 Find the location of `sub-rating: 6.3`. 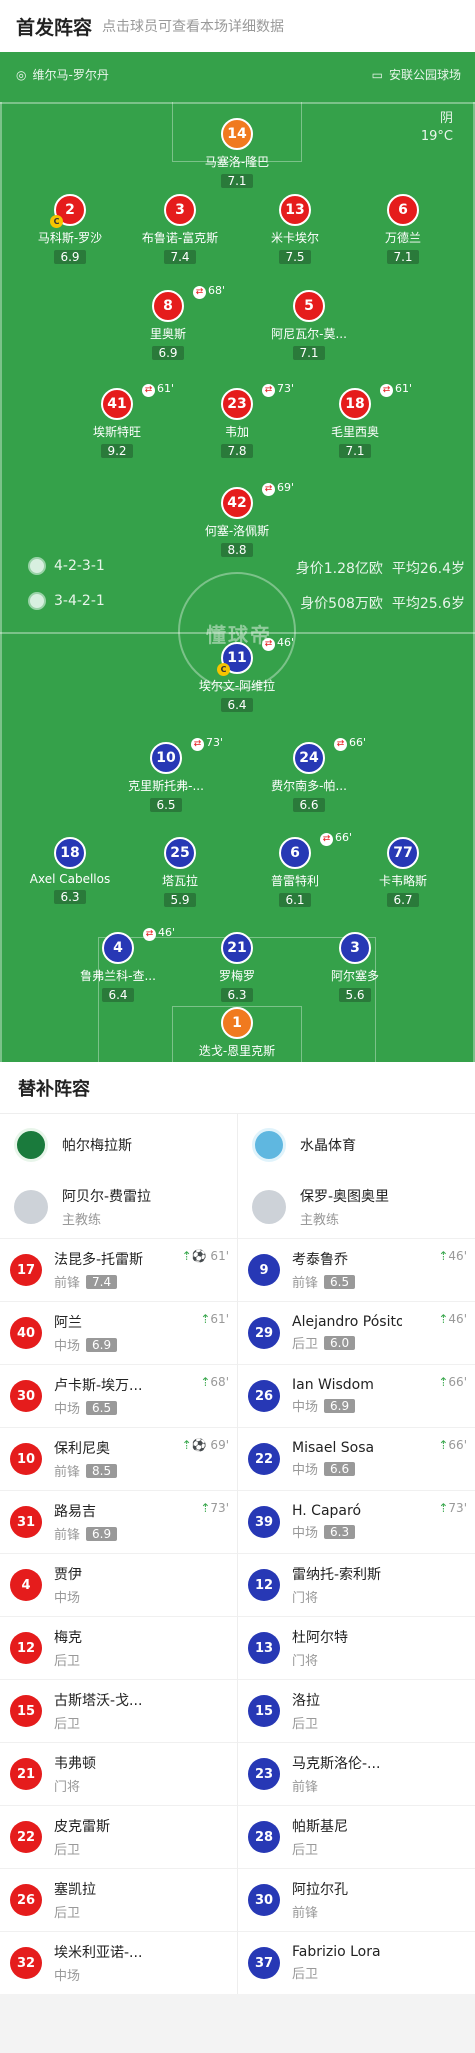

sub-rating: 6.3 is located at coordinates (340, 1531).